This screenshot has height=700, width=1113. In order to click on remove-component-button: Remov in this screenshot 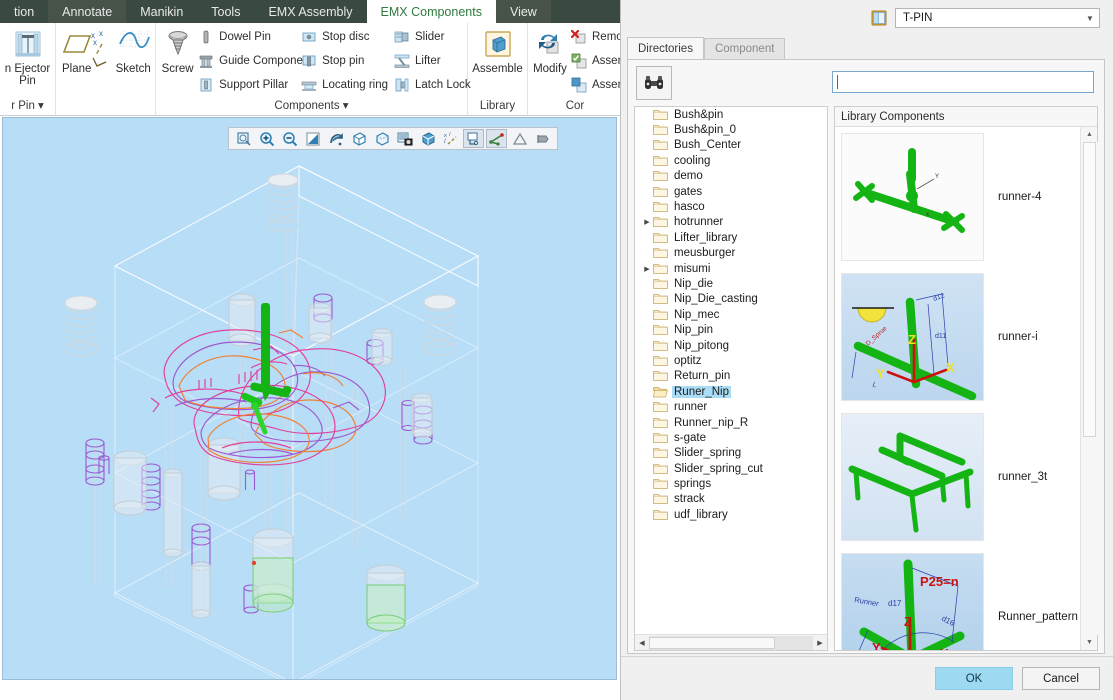, I will do `click(594, 37)`.